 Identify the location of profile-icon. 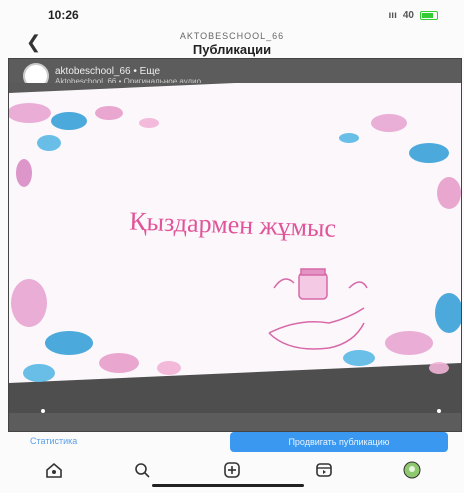
(412, 470).